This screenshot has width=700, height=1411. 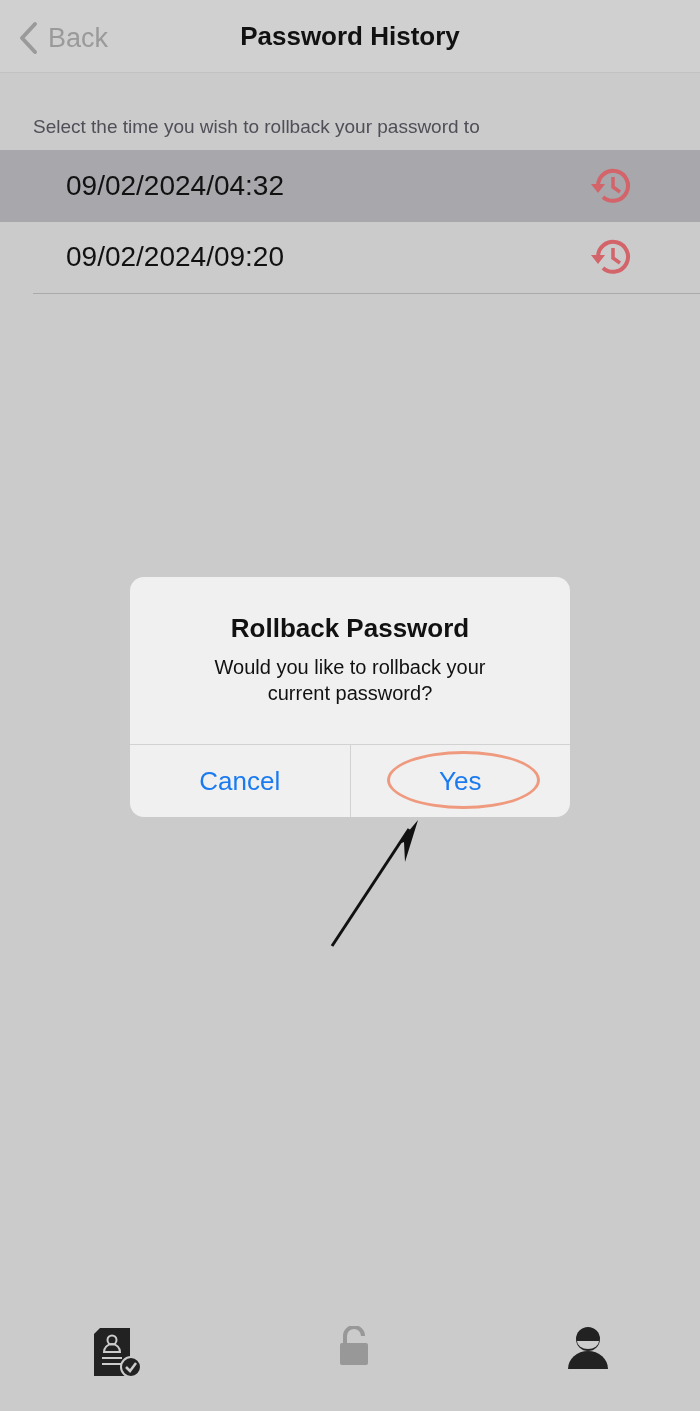 I want to click on instruction-text: Select the time you wish to rollback your password to, so click(x=256, y=127).